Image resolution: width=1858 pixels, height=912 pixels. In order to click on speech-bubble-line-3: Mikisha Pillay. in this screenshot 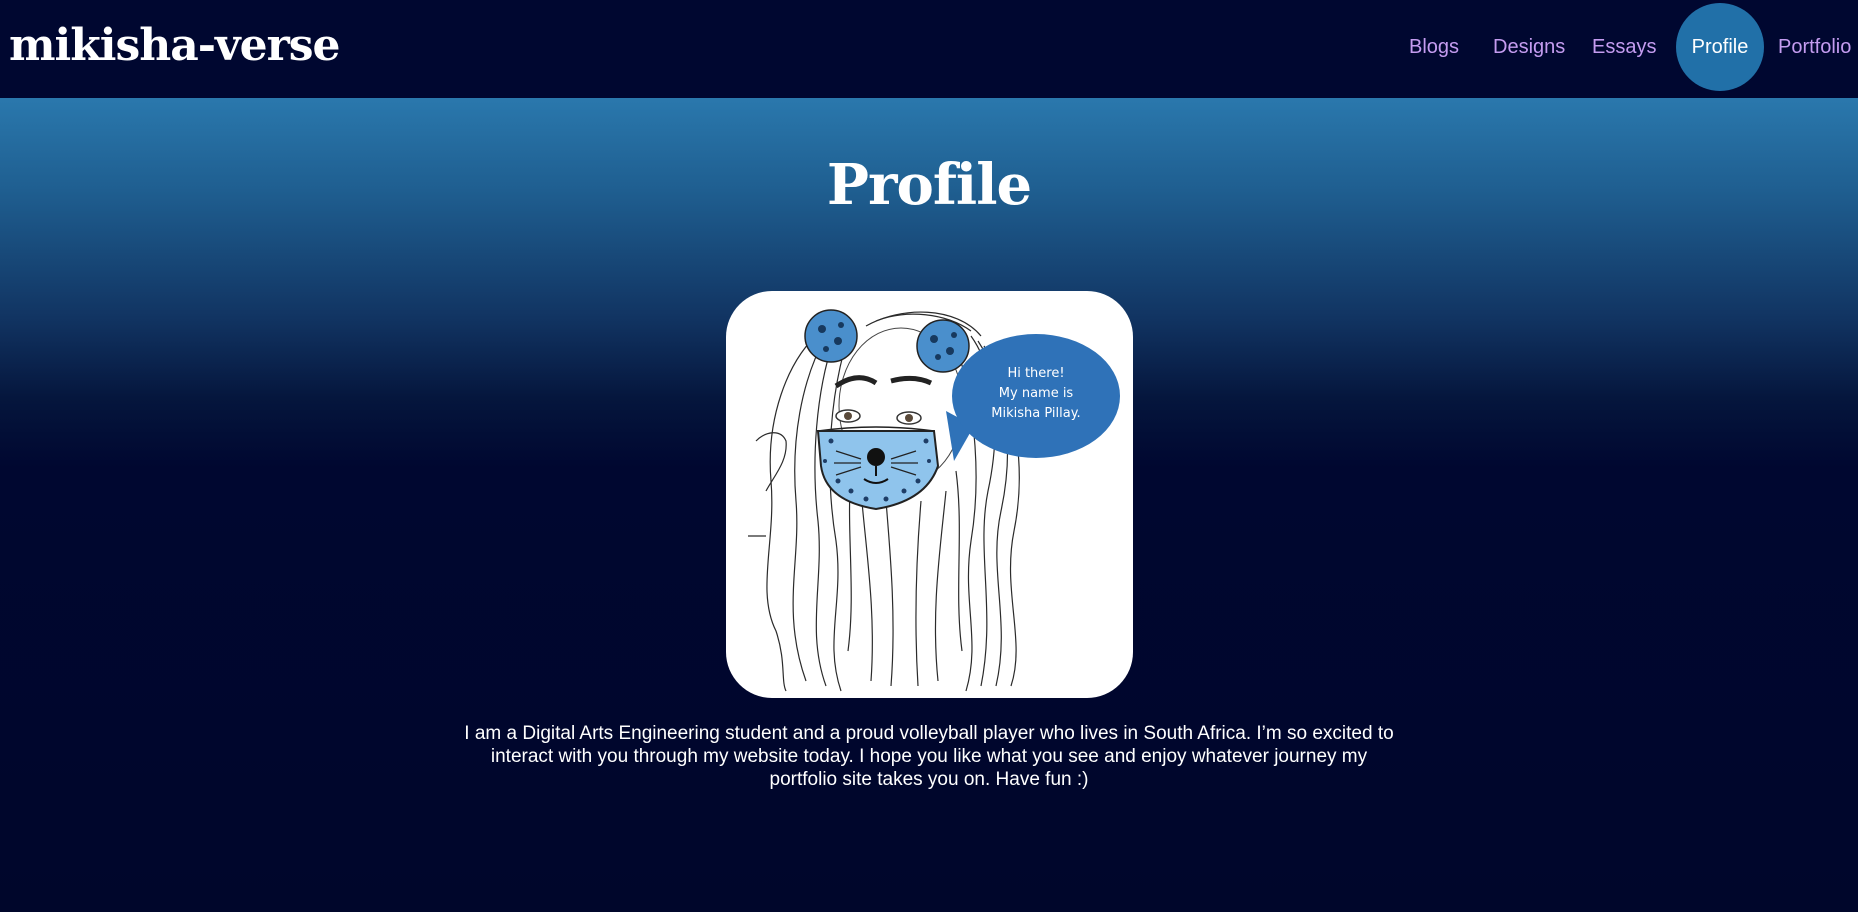, I will do `click(1035, 413)`.